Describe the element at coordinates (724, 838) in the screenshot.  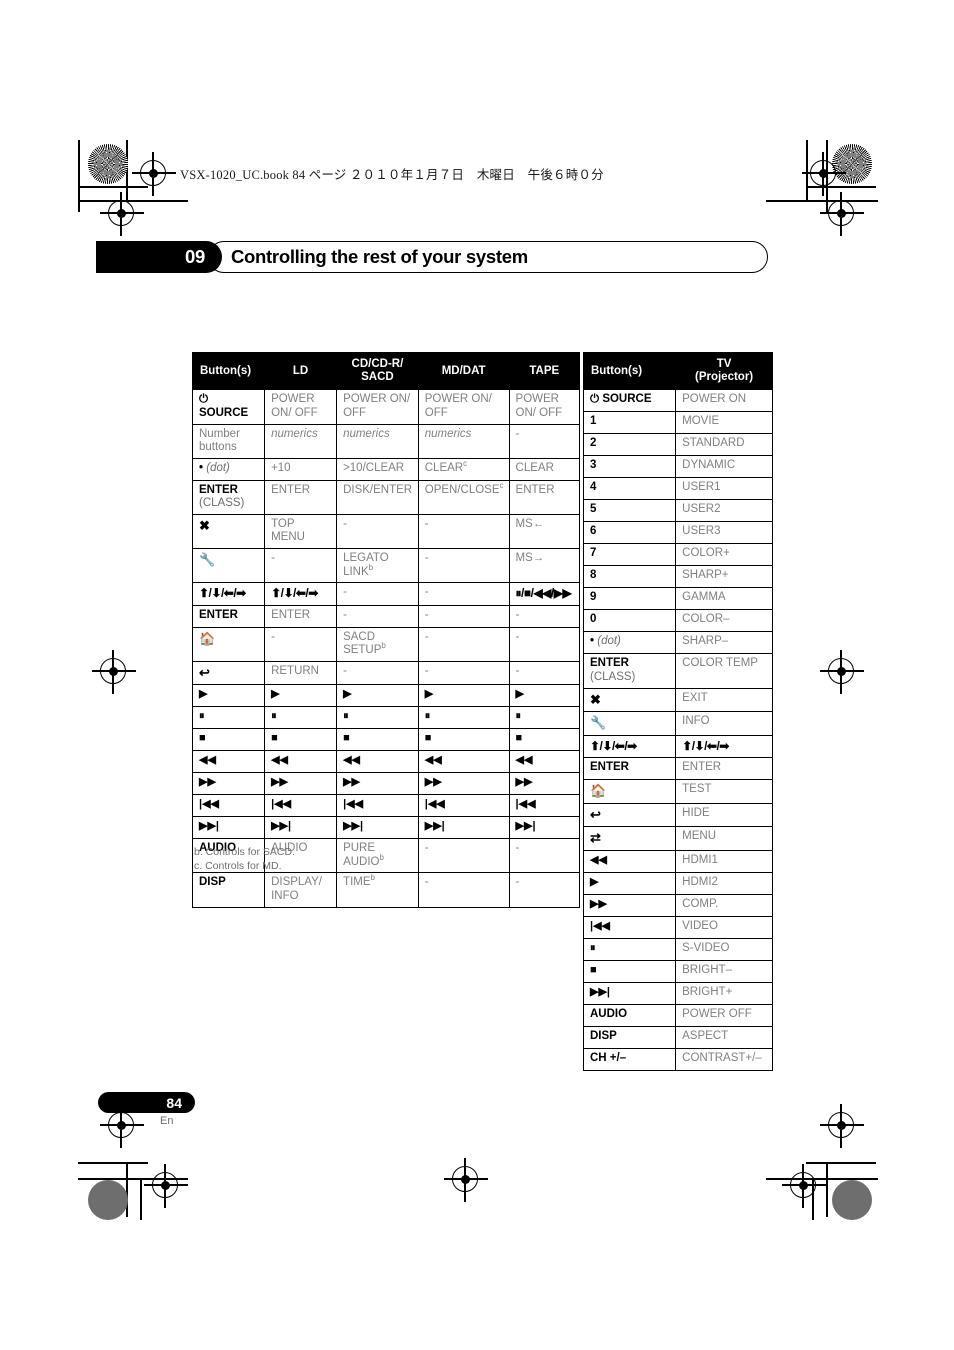
I see `cell-tv: MENU` at that location.